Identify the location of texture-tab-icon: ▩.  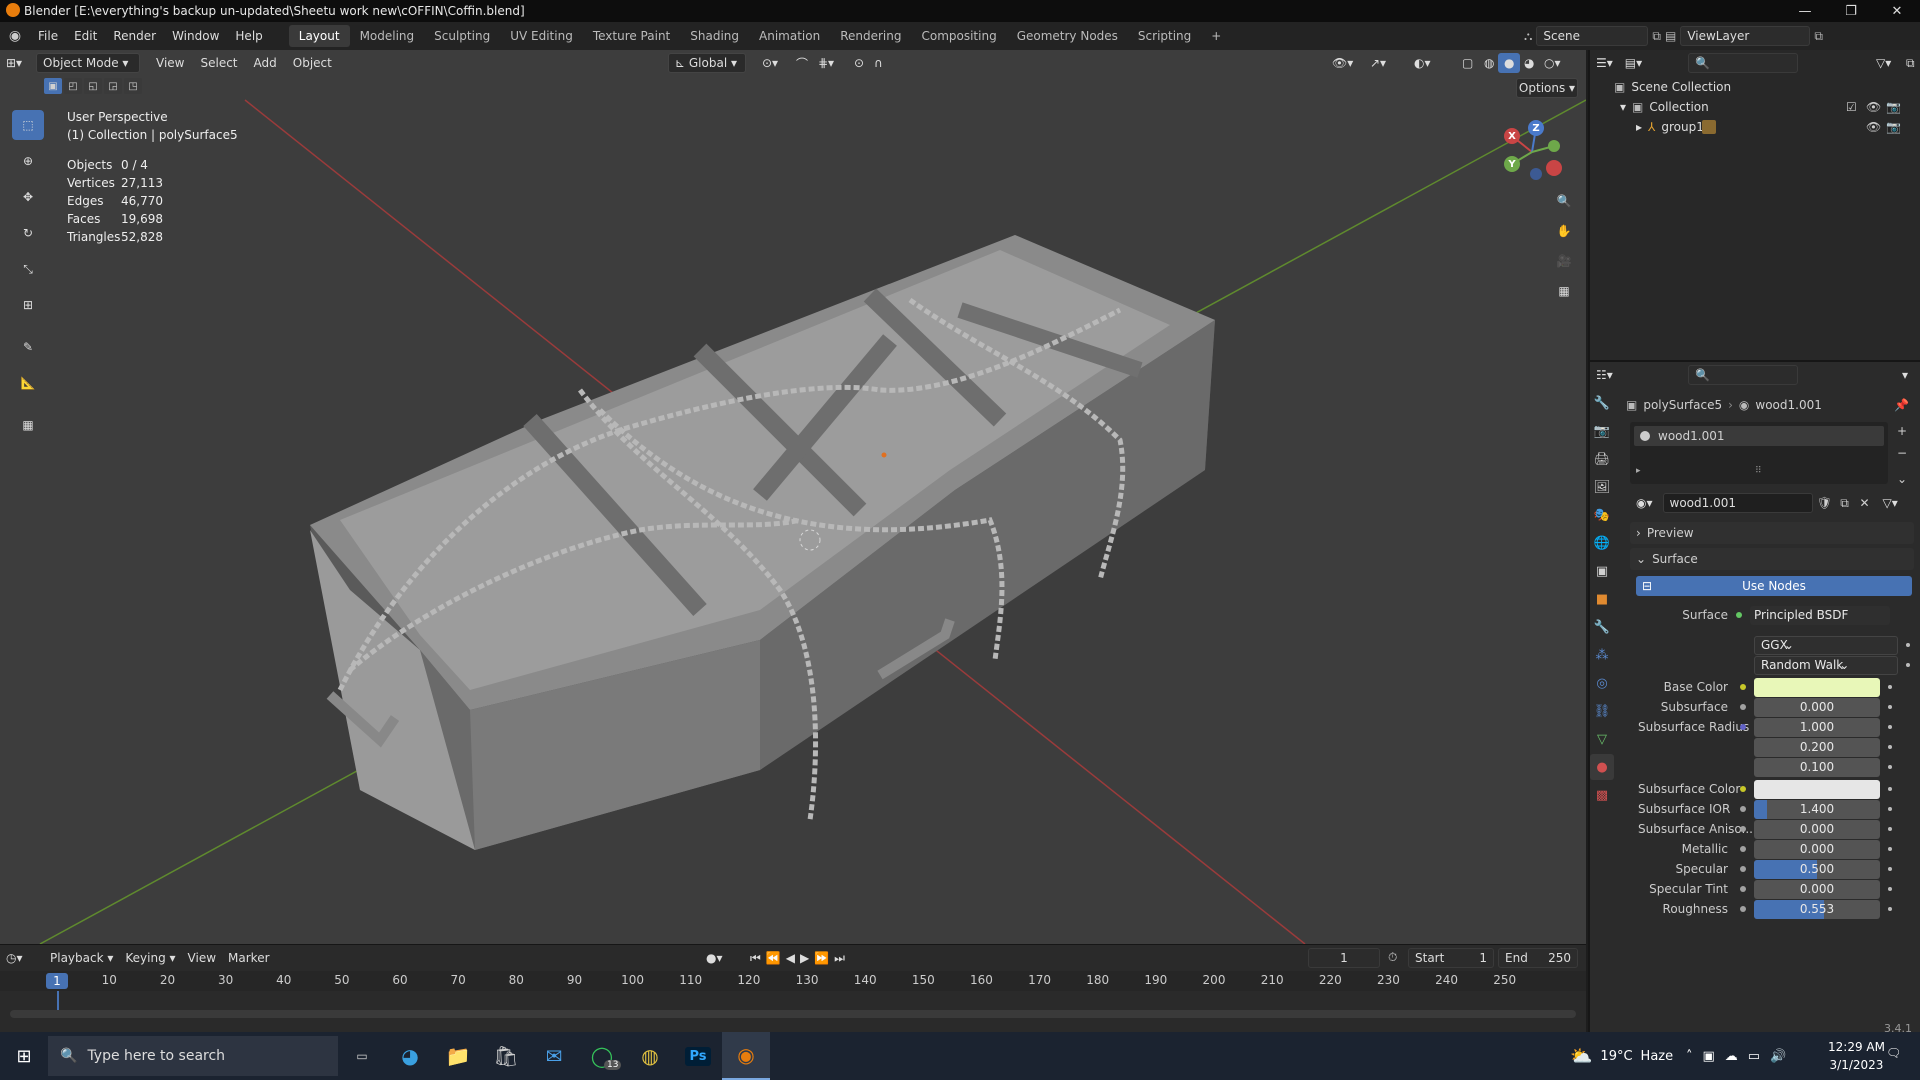
(1602, 795).